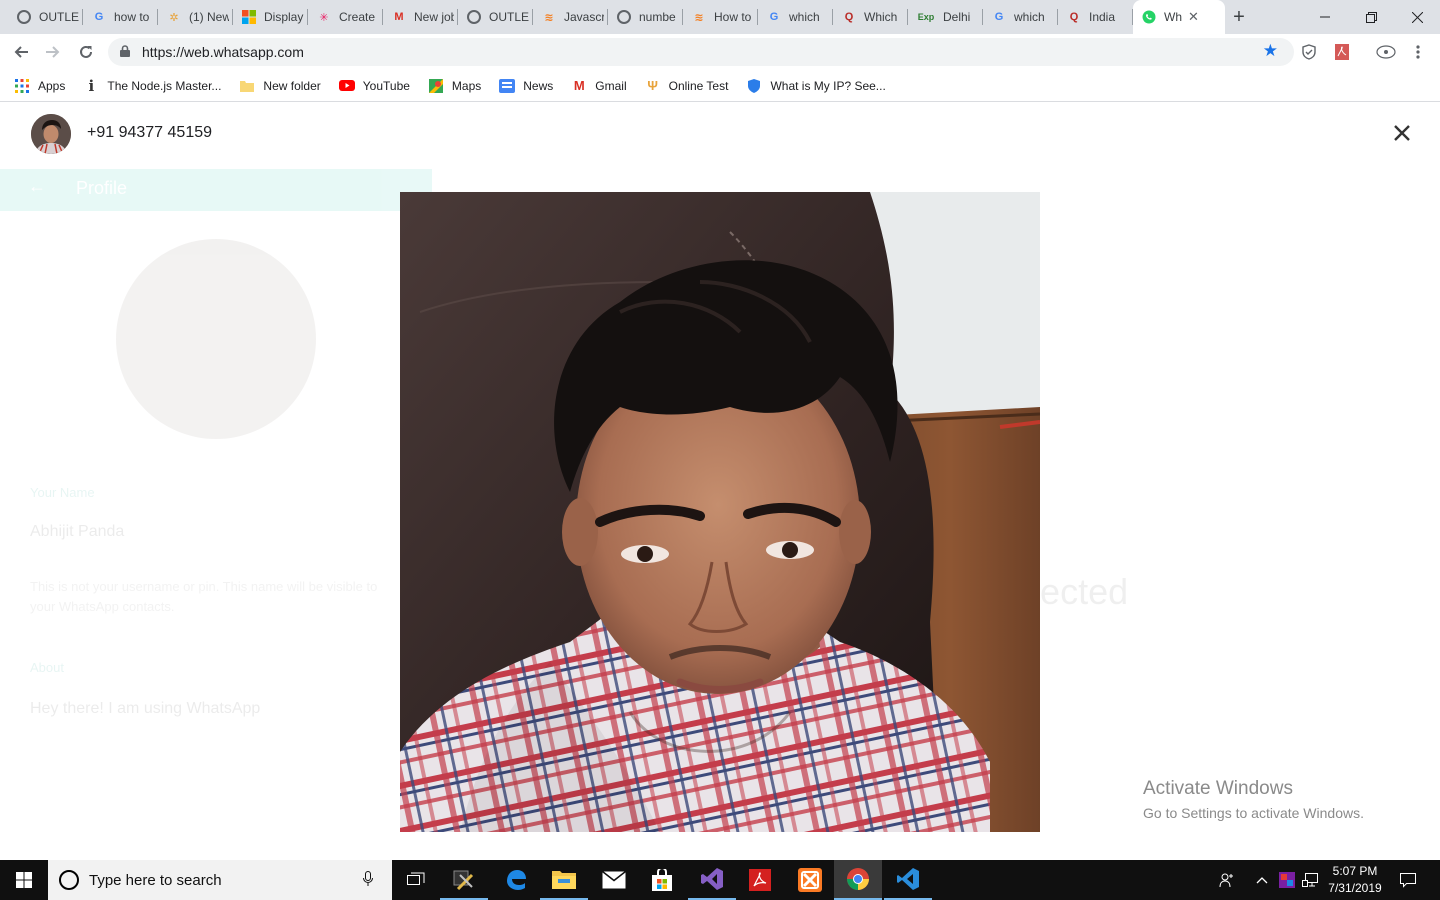 The image size is (1440, 900). I want to click on browser-tab: ≋ How to, so click(720, 17).